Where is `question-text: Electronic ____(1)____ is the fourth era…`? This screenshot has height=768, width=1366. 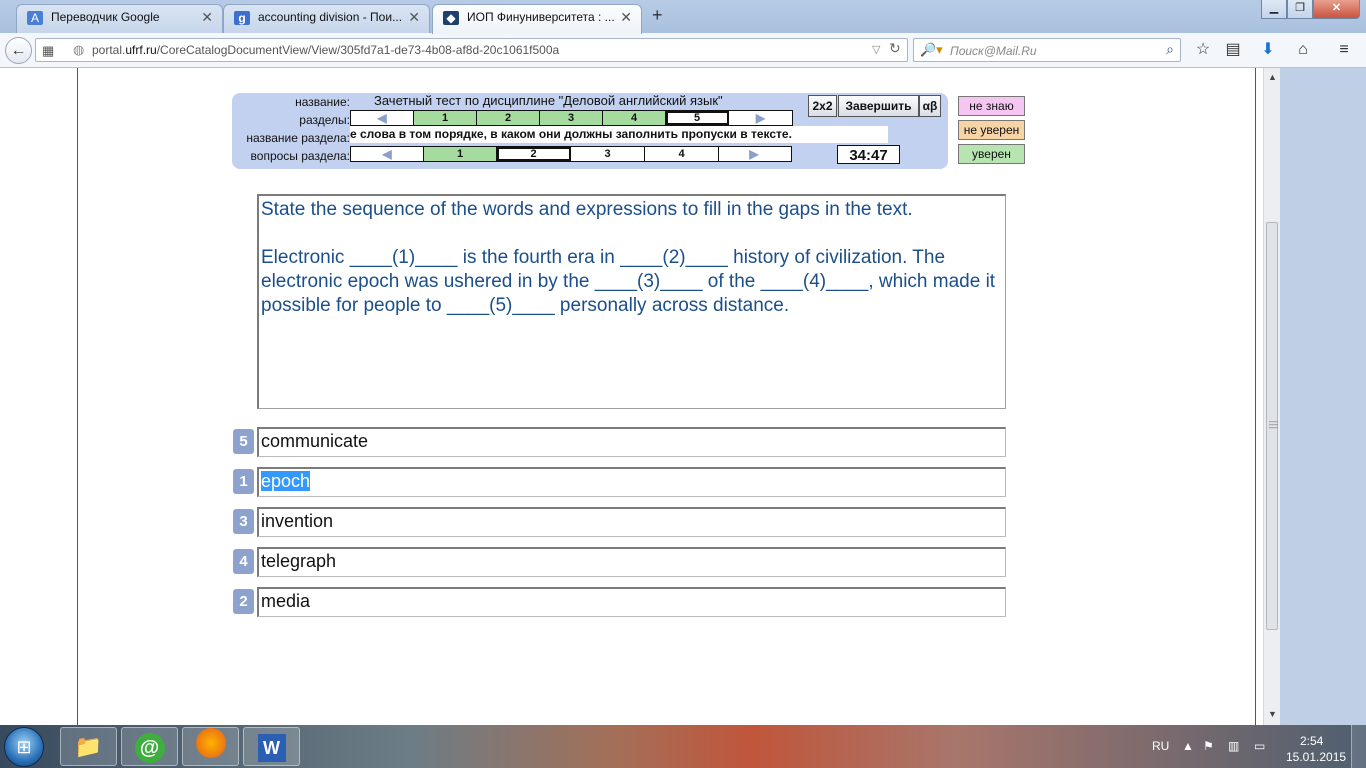 question-text: Electronic ____(1)____ is the fourth era… is located at coordinates (628, 281).